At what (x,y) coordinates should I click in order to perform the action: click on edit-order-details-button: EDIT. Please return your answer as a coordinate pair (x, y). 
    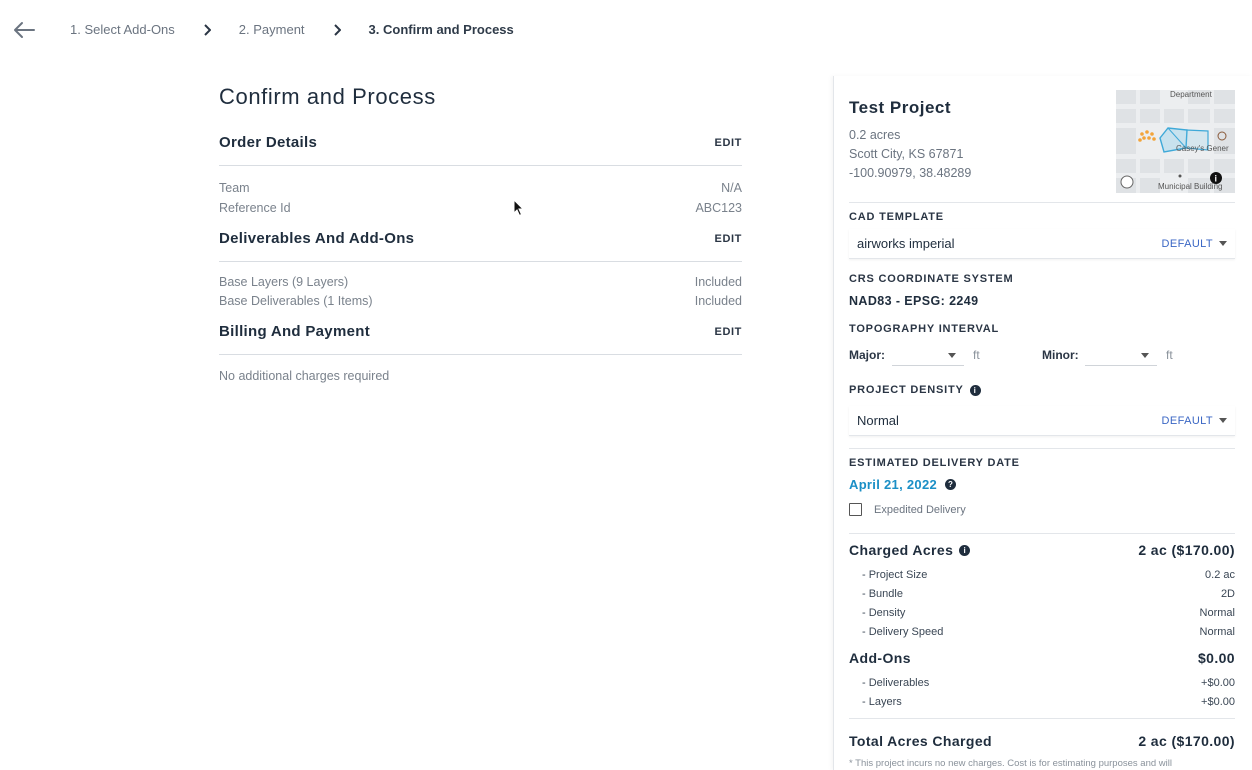
    Looking at the image, I should click on (728, 143).